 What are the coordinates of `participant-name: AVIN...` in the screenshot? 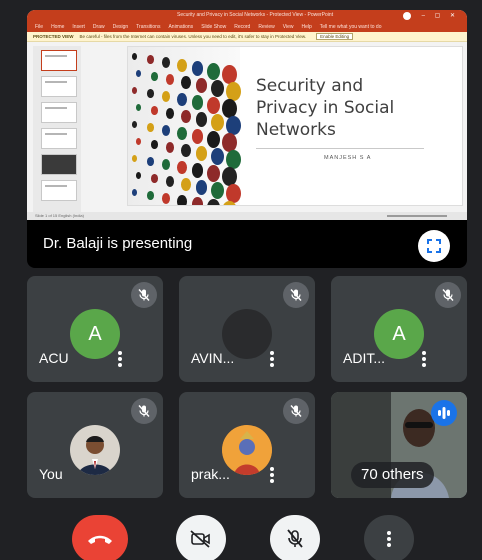 It's located at (213, 358).